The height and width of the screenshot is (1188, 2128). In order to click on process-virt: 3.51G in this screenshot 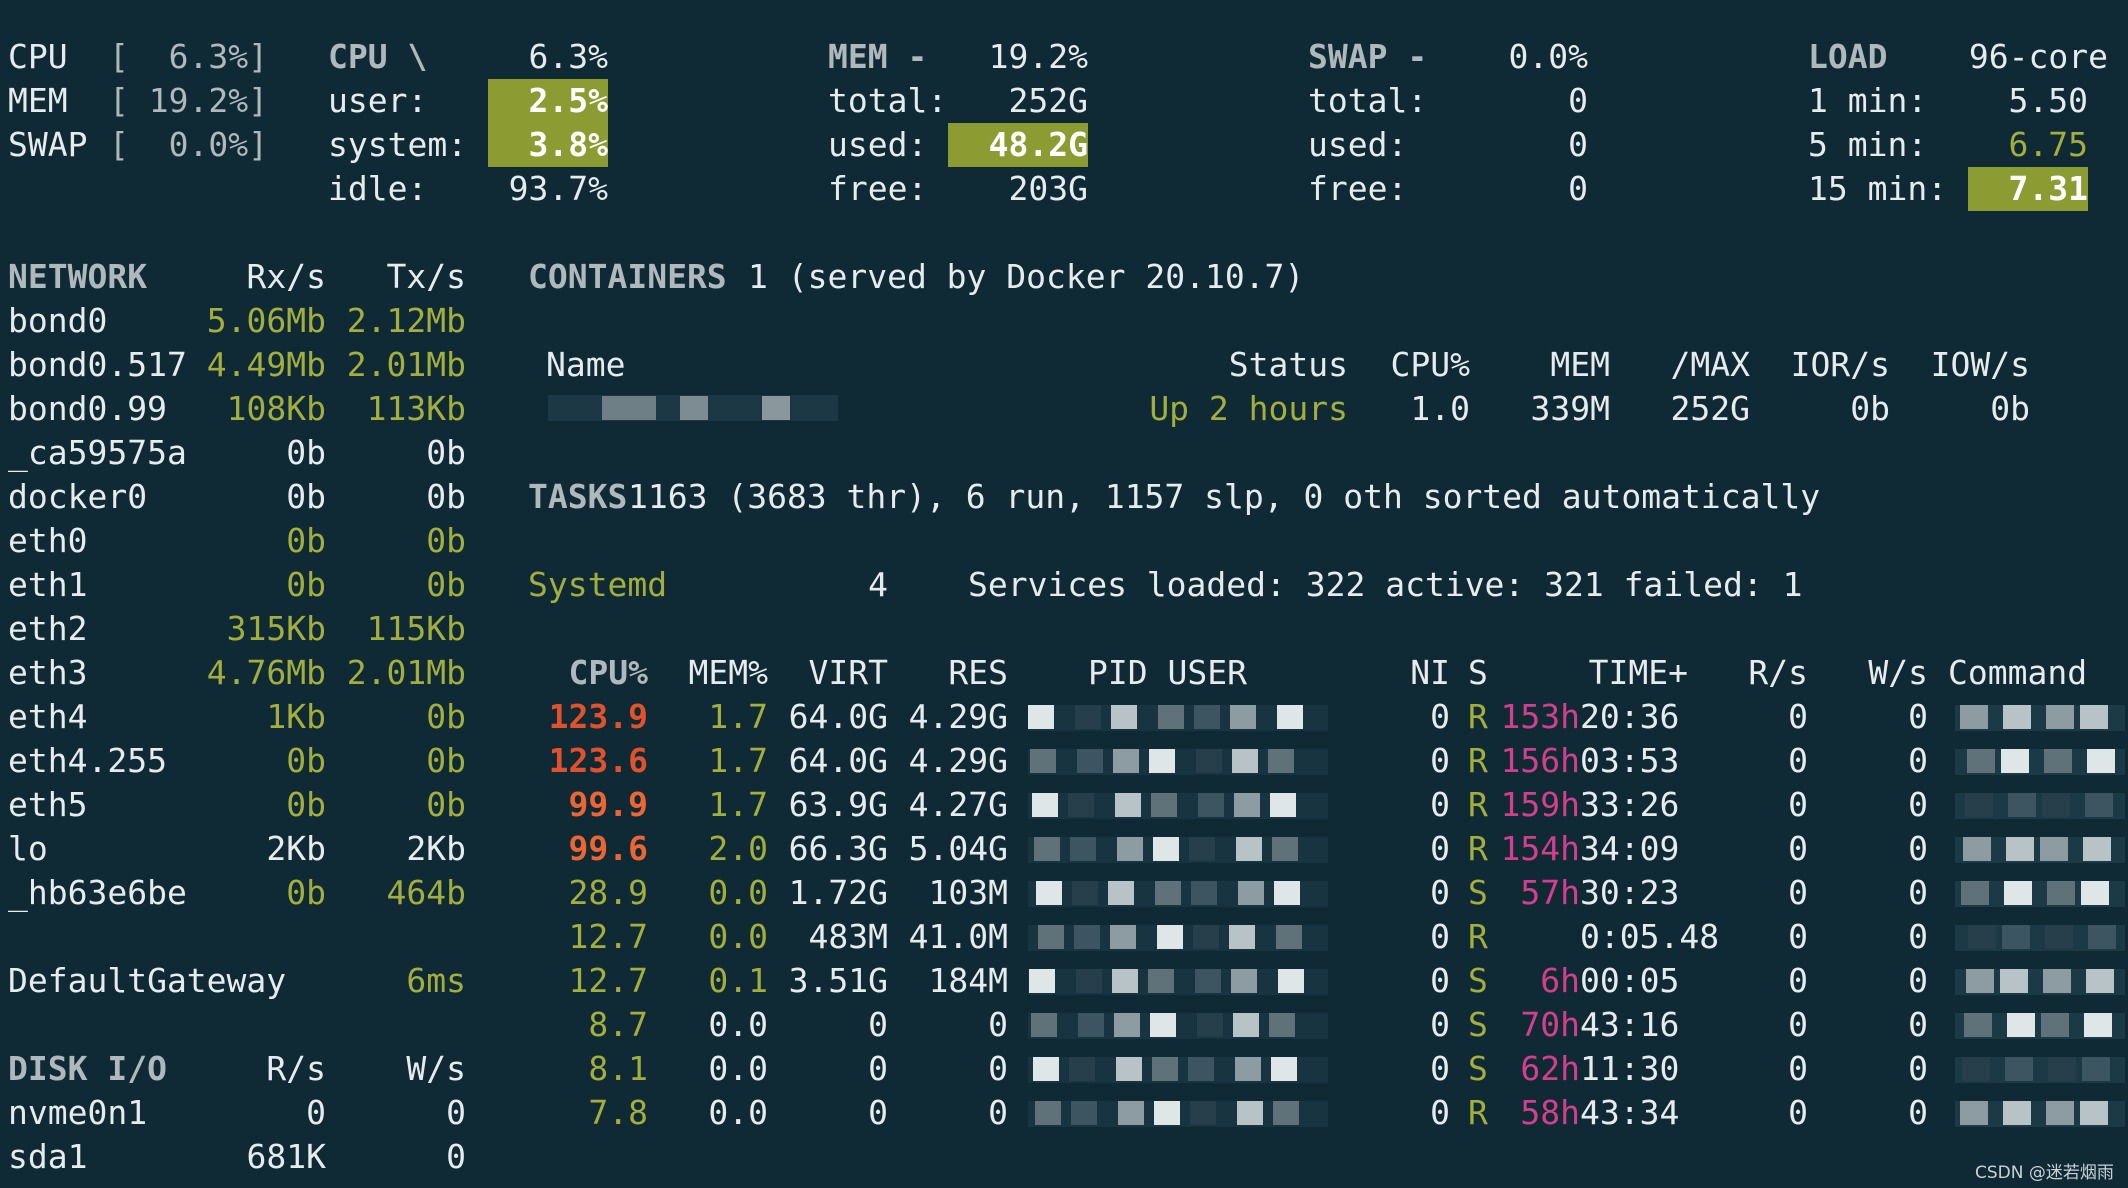, I will do `click(838, 980)`.